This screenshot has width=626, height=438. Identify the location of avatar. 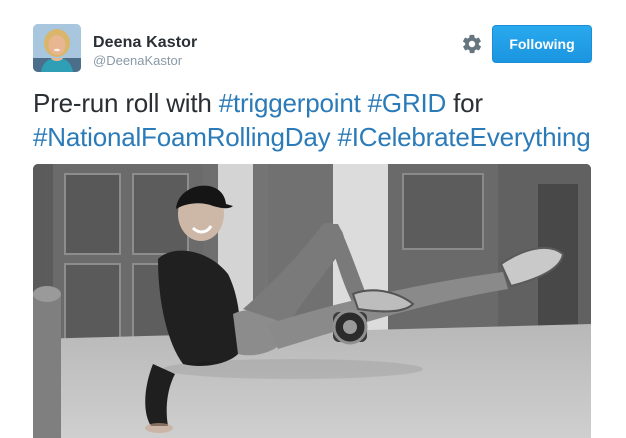
(57, 48).